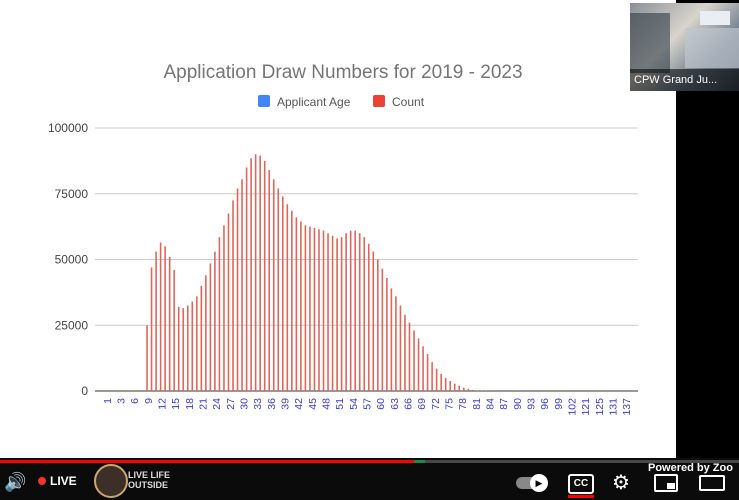  I want to click on x-tick-label: 121, so click(586, 407).